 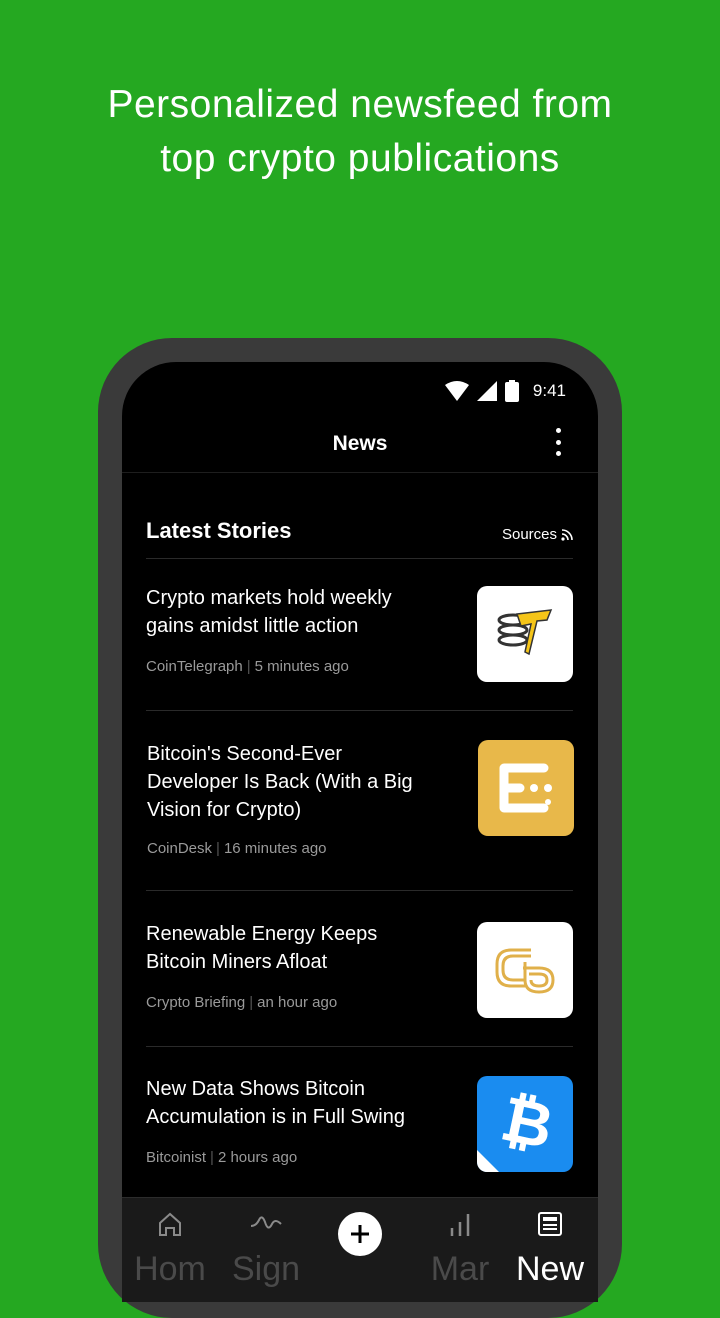 I want to click on bitcoinist-logo: ₿, so click(x=525, y=1124).